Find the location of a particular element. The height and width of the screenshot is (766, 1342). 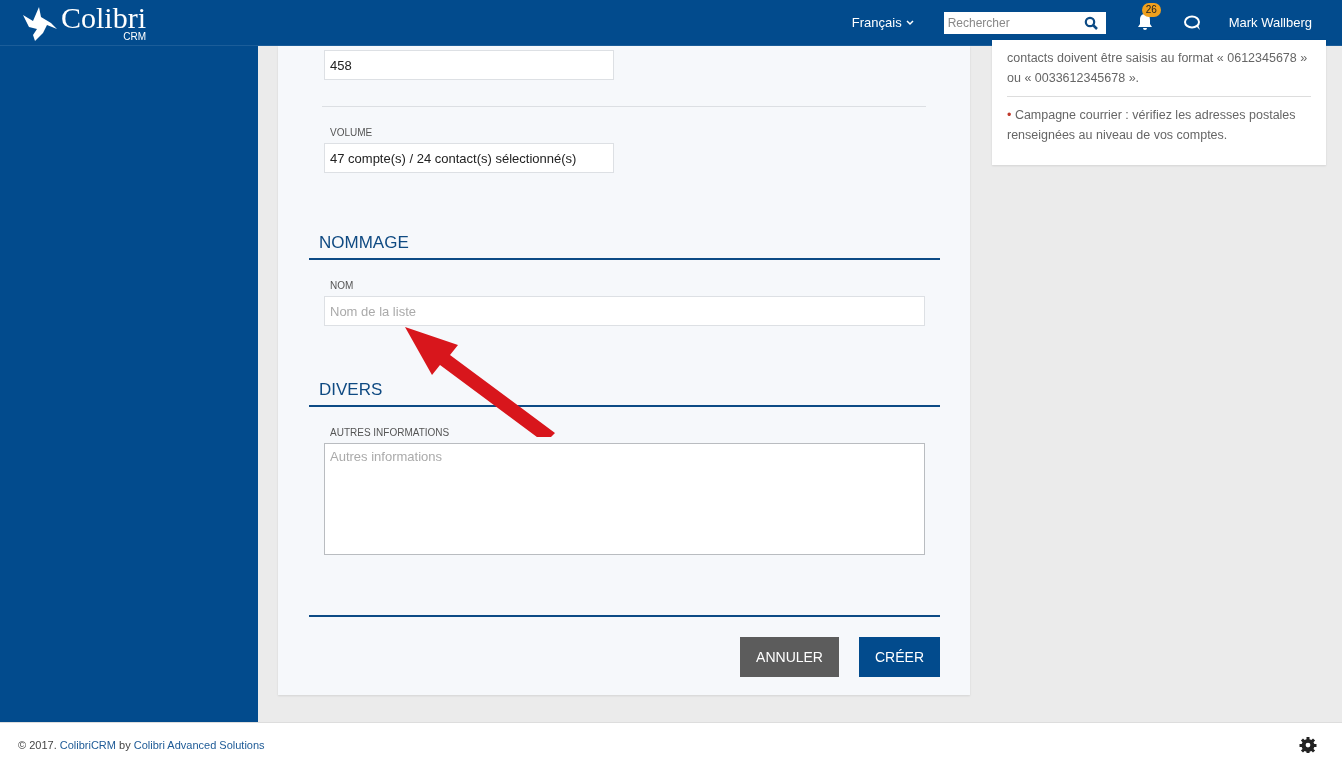

bell-icon is located at coordinates (1144, 21).